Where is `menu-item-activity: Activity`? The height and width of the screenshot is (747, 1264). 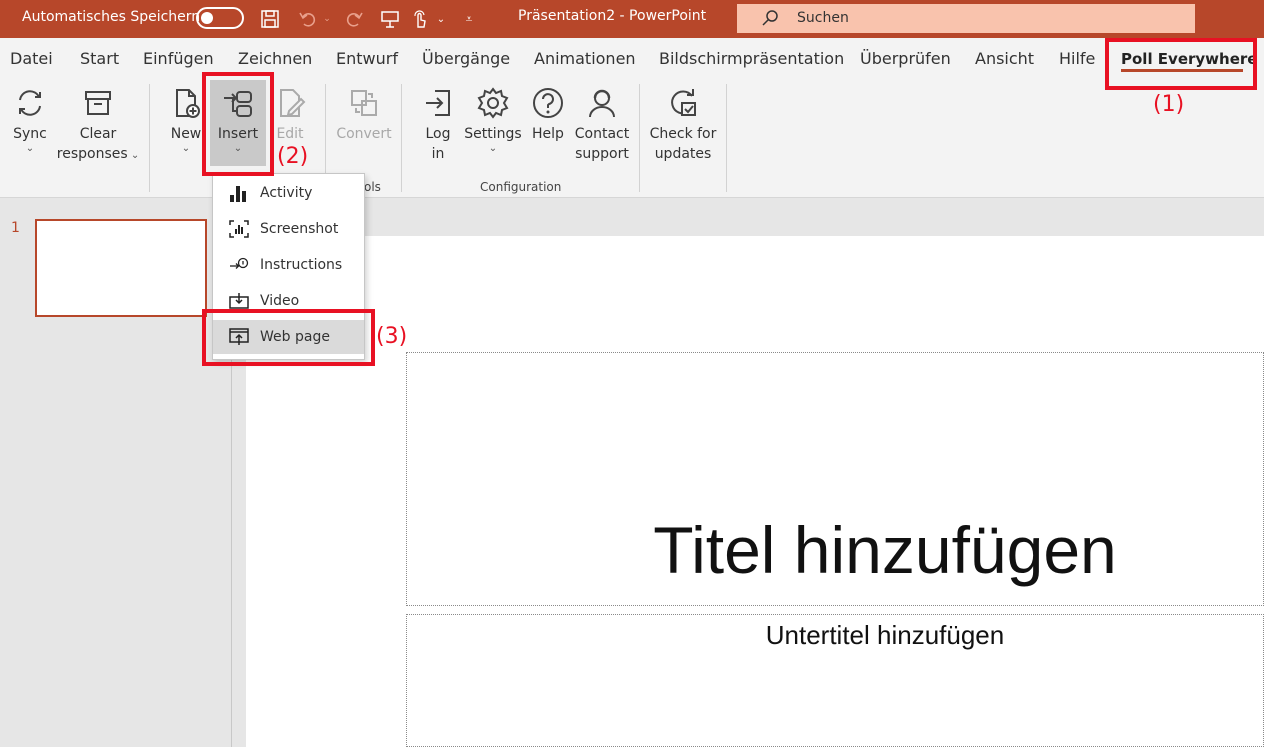 menu-item-activity: Activity is located at coordinates (288, 193).